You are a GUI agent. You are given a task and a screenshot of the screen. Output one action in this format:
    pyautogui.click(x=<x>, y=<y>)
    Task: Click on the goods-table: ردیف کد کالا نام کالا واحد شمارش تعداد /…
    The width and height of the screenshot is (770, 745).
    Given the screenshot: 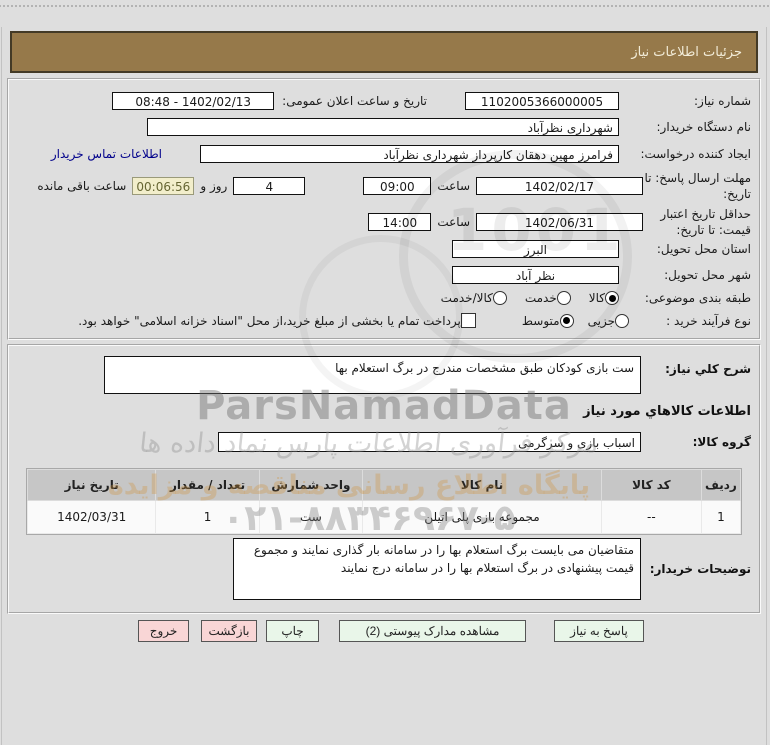 What is the action you would take?
    pyautogui.click(x=385, y=501)
    